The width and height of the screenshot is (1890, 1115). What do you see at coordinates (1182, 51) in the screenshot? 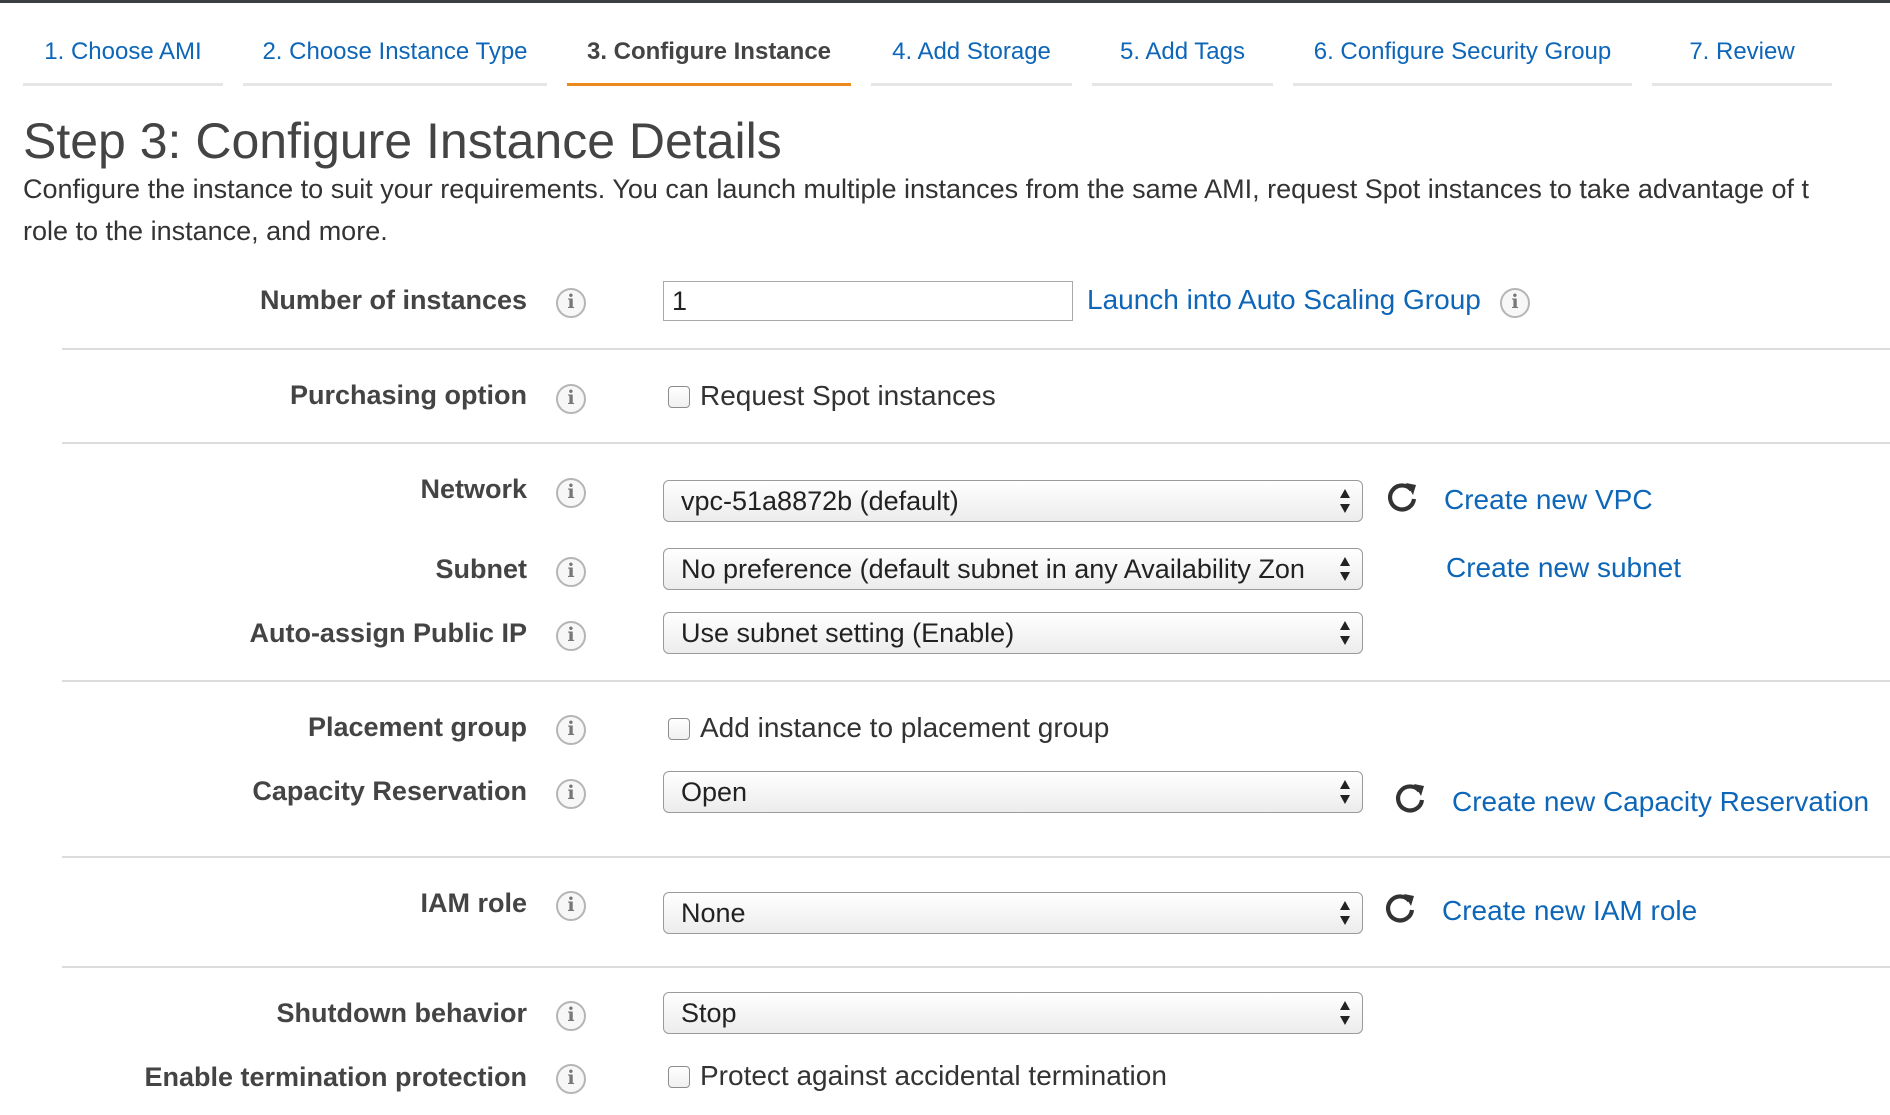
I see `tab-label: 5. Add Tags` at bounding box center [1182, 51].